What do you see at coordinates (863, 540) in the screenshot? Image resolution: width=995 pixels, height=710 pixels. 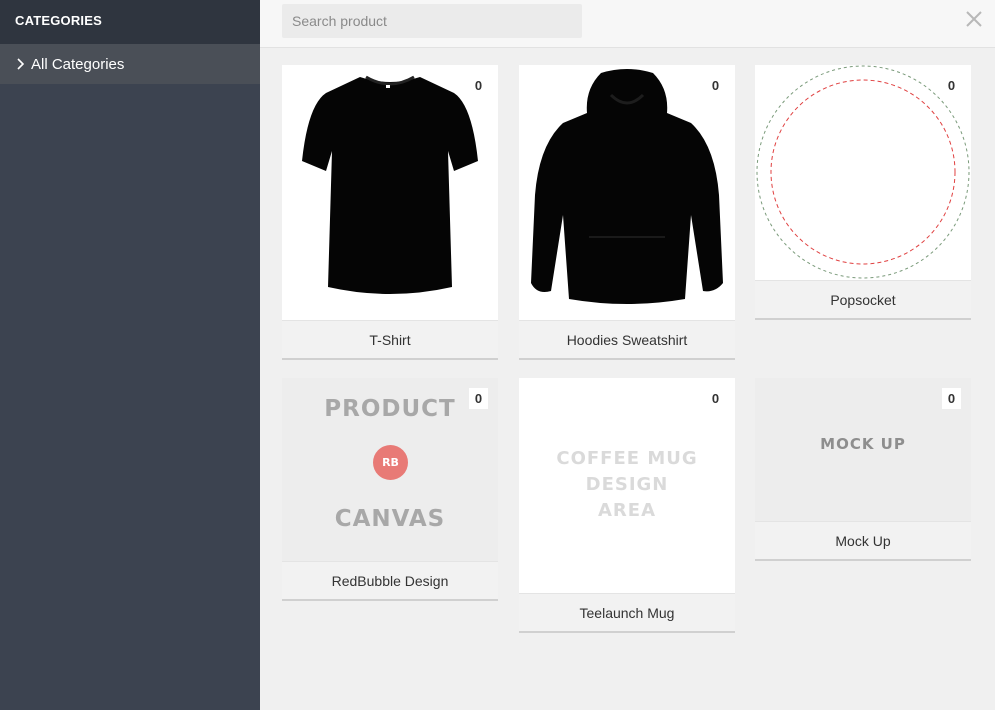 I see `product-name: Mock Up` at bounding box center [863, 540].